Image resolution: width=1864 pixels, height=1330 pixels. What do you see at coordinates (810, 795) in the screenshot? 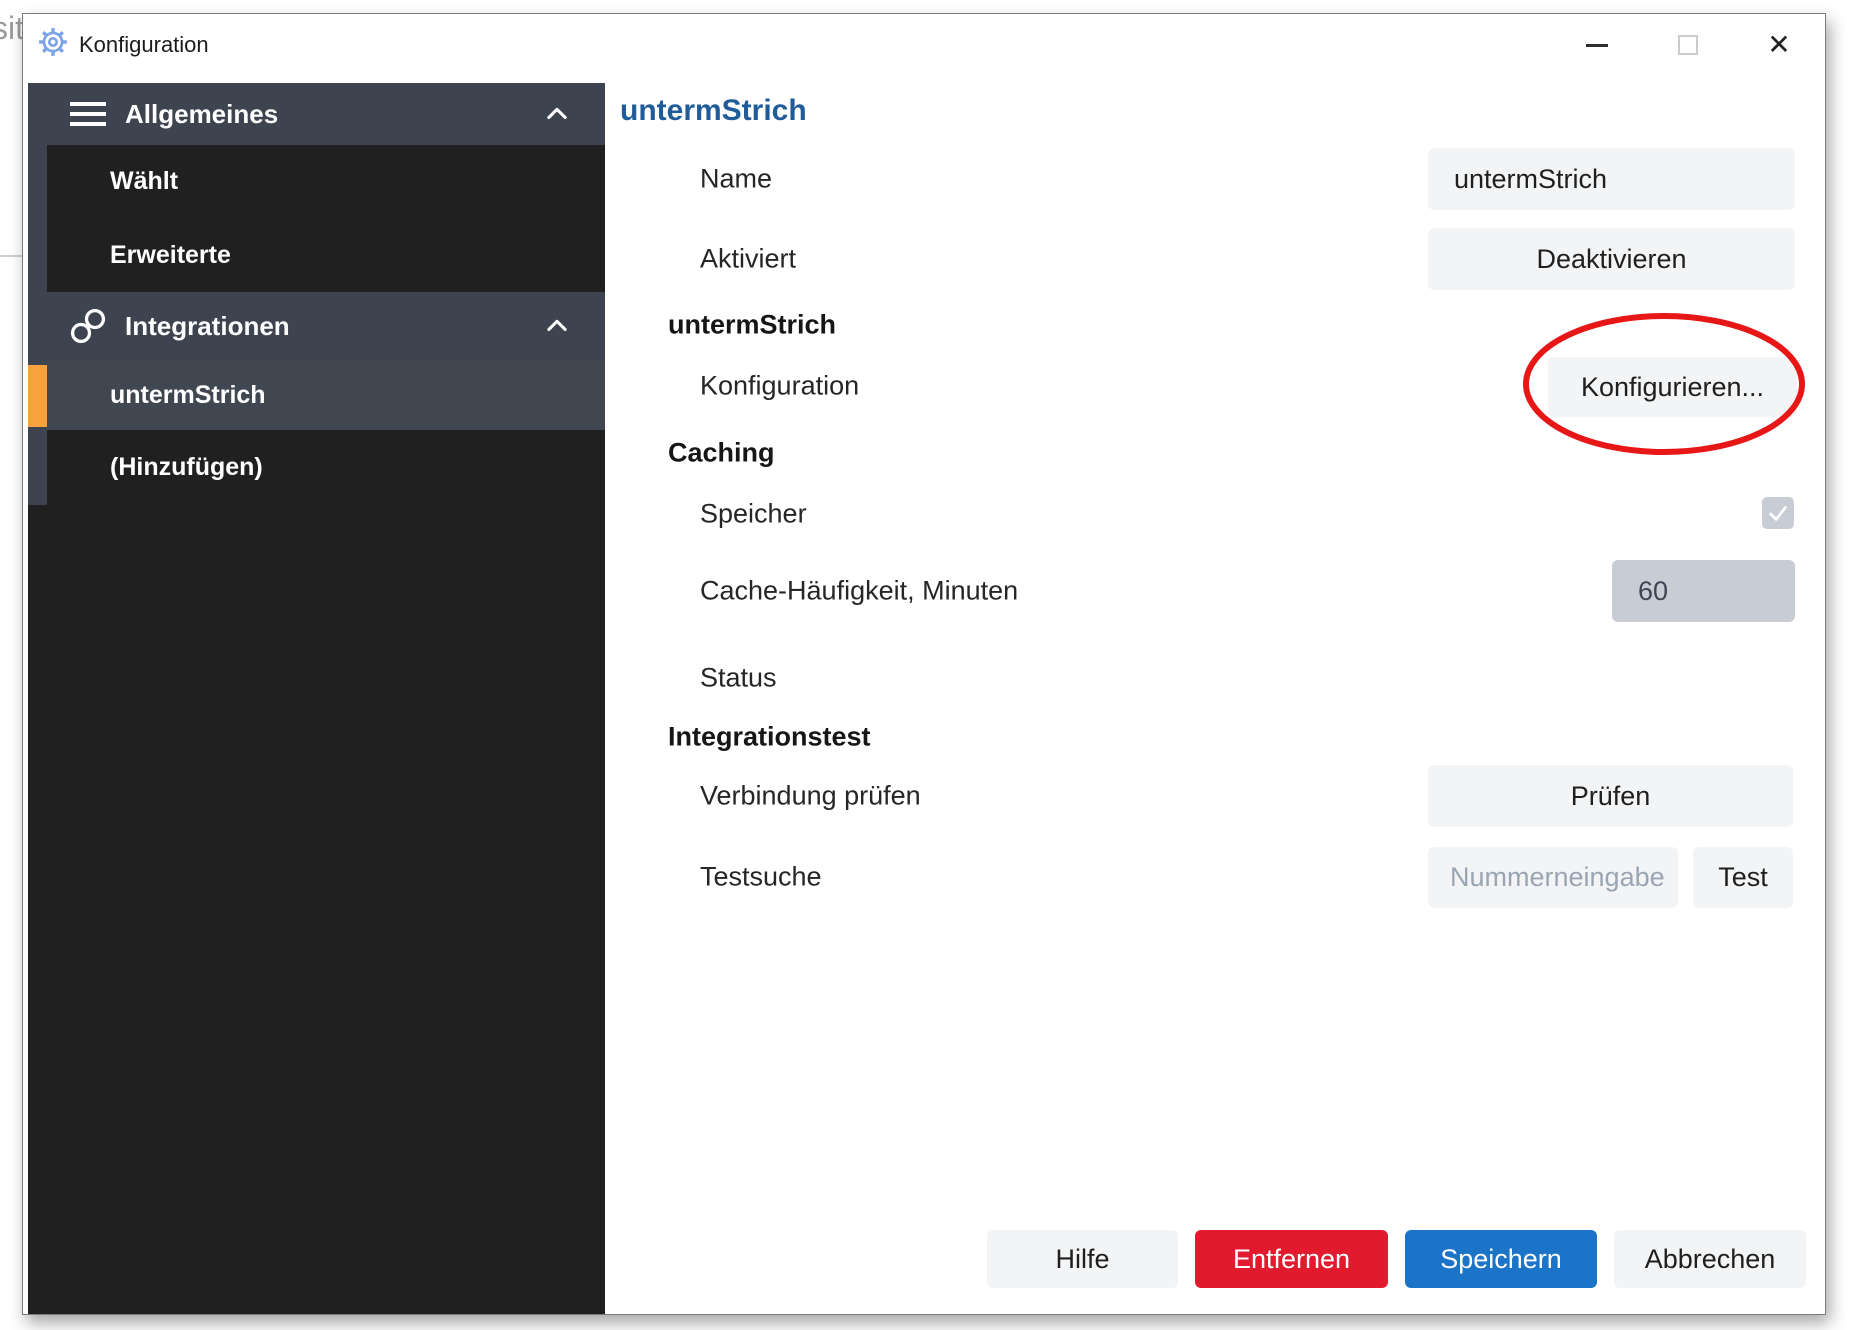
I see `verbindung-pruefen-label: Verbindung prüfen` at bounding box center [810, 795].